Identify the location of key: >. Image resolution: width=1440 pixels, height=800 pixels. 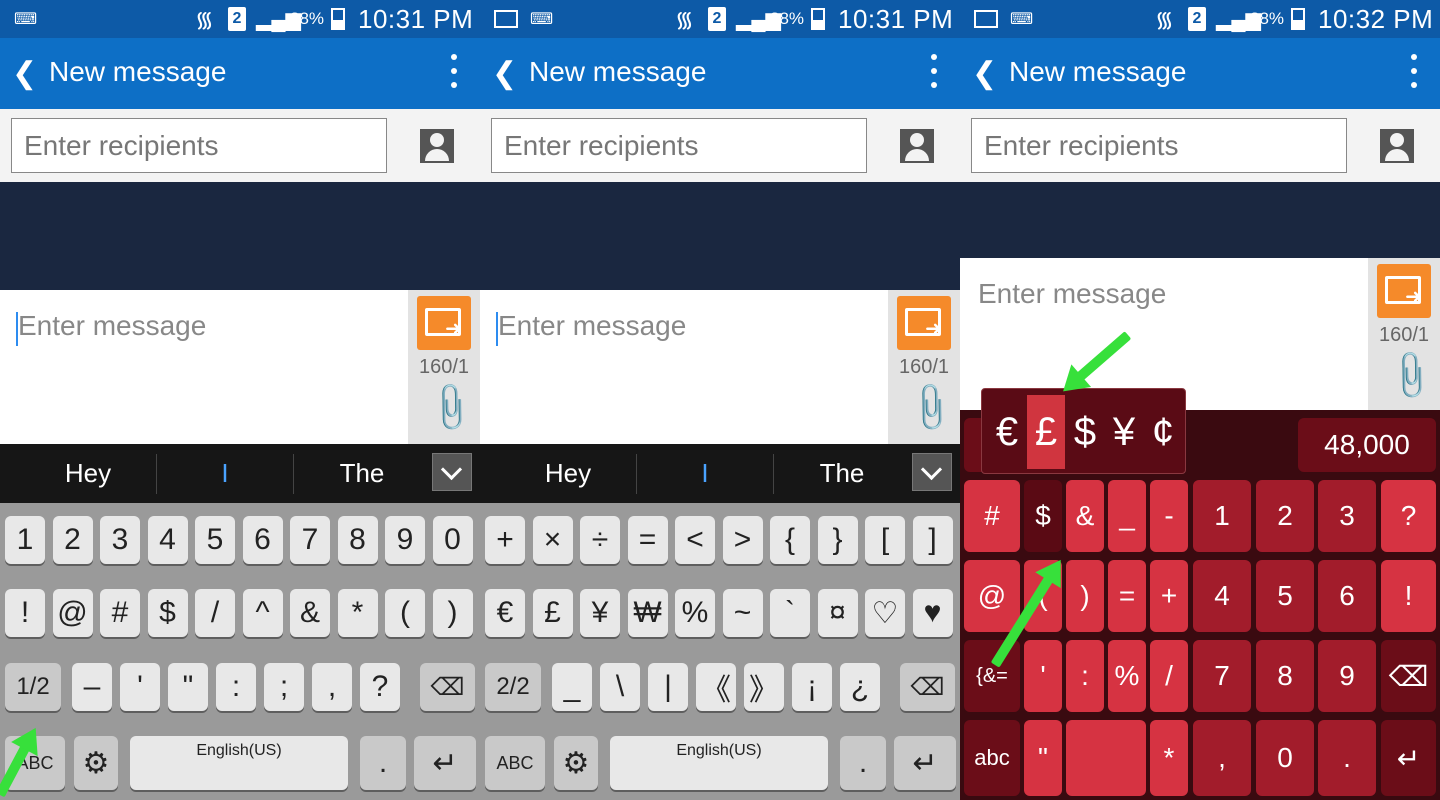
(742, 540).